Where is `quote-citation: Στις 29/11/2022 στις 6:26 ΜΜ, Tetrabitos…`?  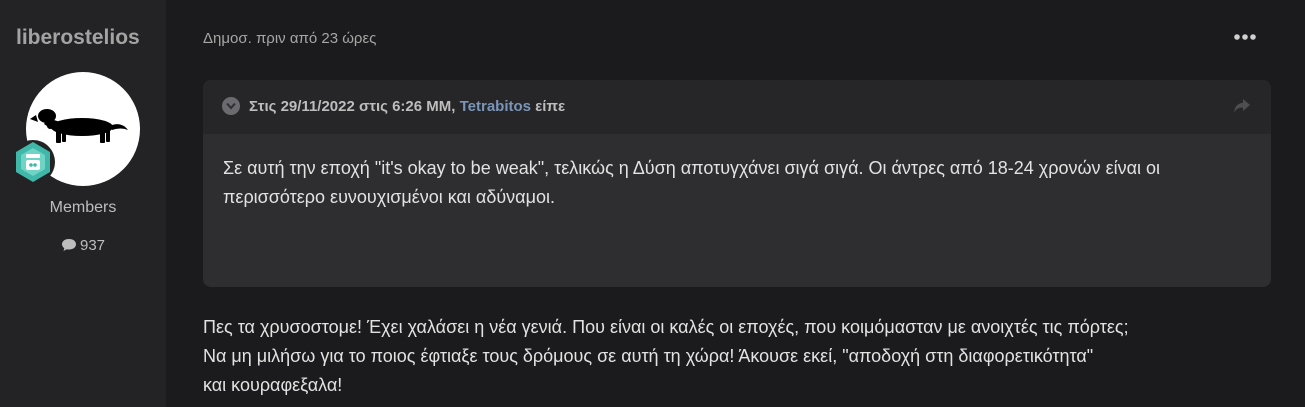
quote-citation: Στις 29/11/2022 στις 6:26 ΜΜ, Tetrabitos… is located at coordinates (407, 106).